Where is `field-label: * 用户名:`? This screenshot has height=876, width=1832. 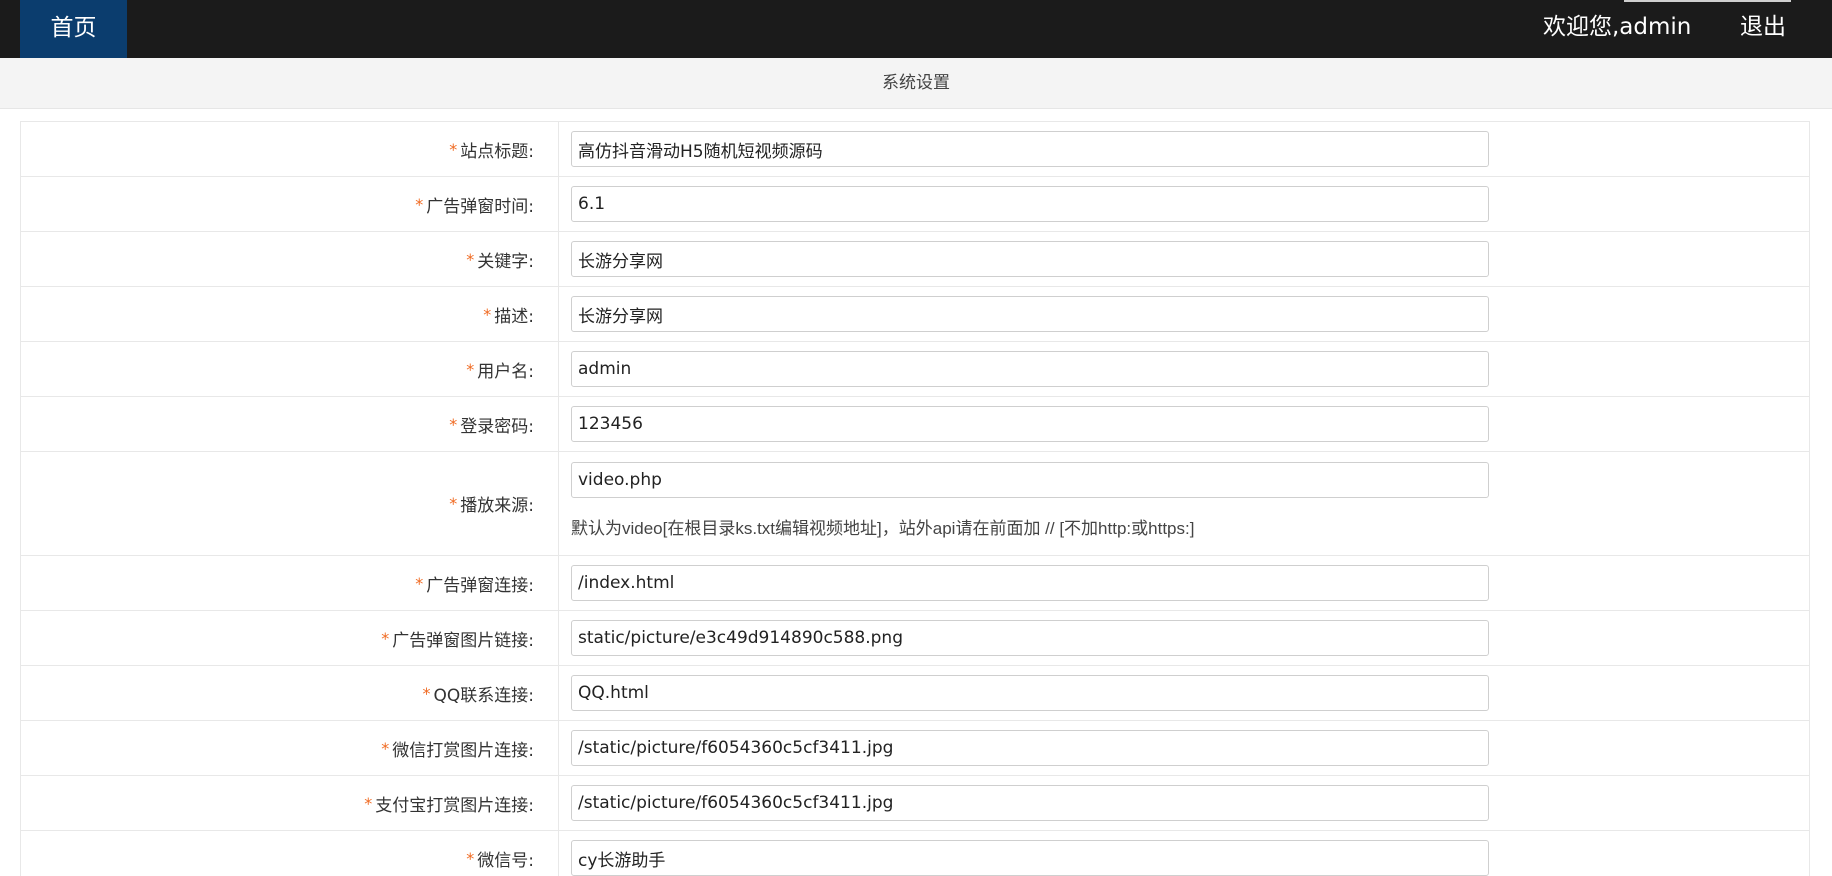 field-label: * 用户名: is located at coordinates (290, 369).